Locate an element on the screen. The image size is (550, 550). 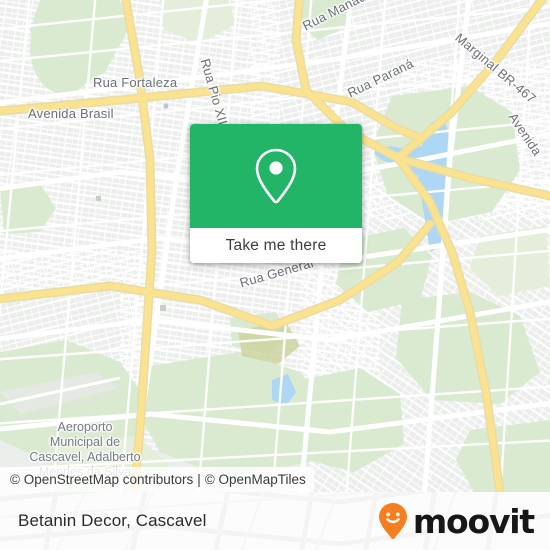
moovit-pin-icon is located at coordinates (392, 521).